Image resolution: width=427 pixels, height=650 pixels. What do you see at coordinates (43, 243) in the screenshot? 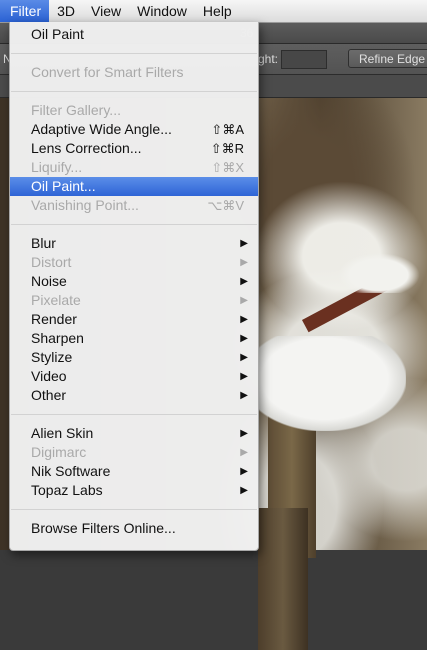
I see `menu-item-label: Blur` at bounding box center [43, 243].